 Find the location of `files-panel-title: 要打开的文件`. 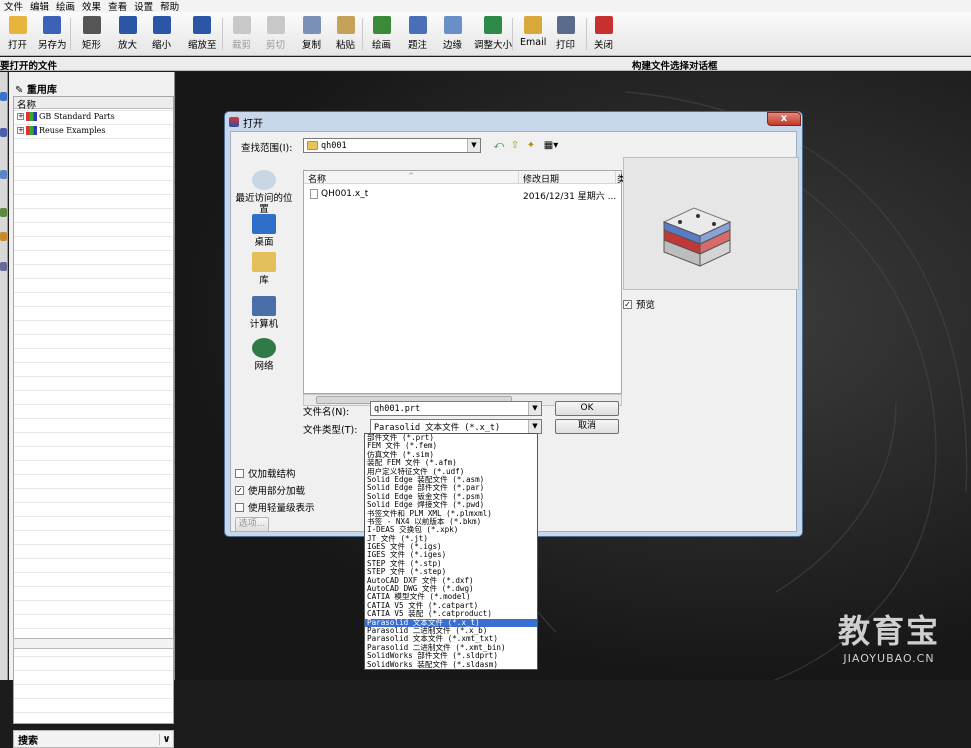

files-panel-title: 要打开的文件 is located at coordinates (29, 66).